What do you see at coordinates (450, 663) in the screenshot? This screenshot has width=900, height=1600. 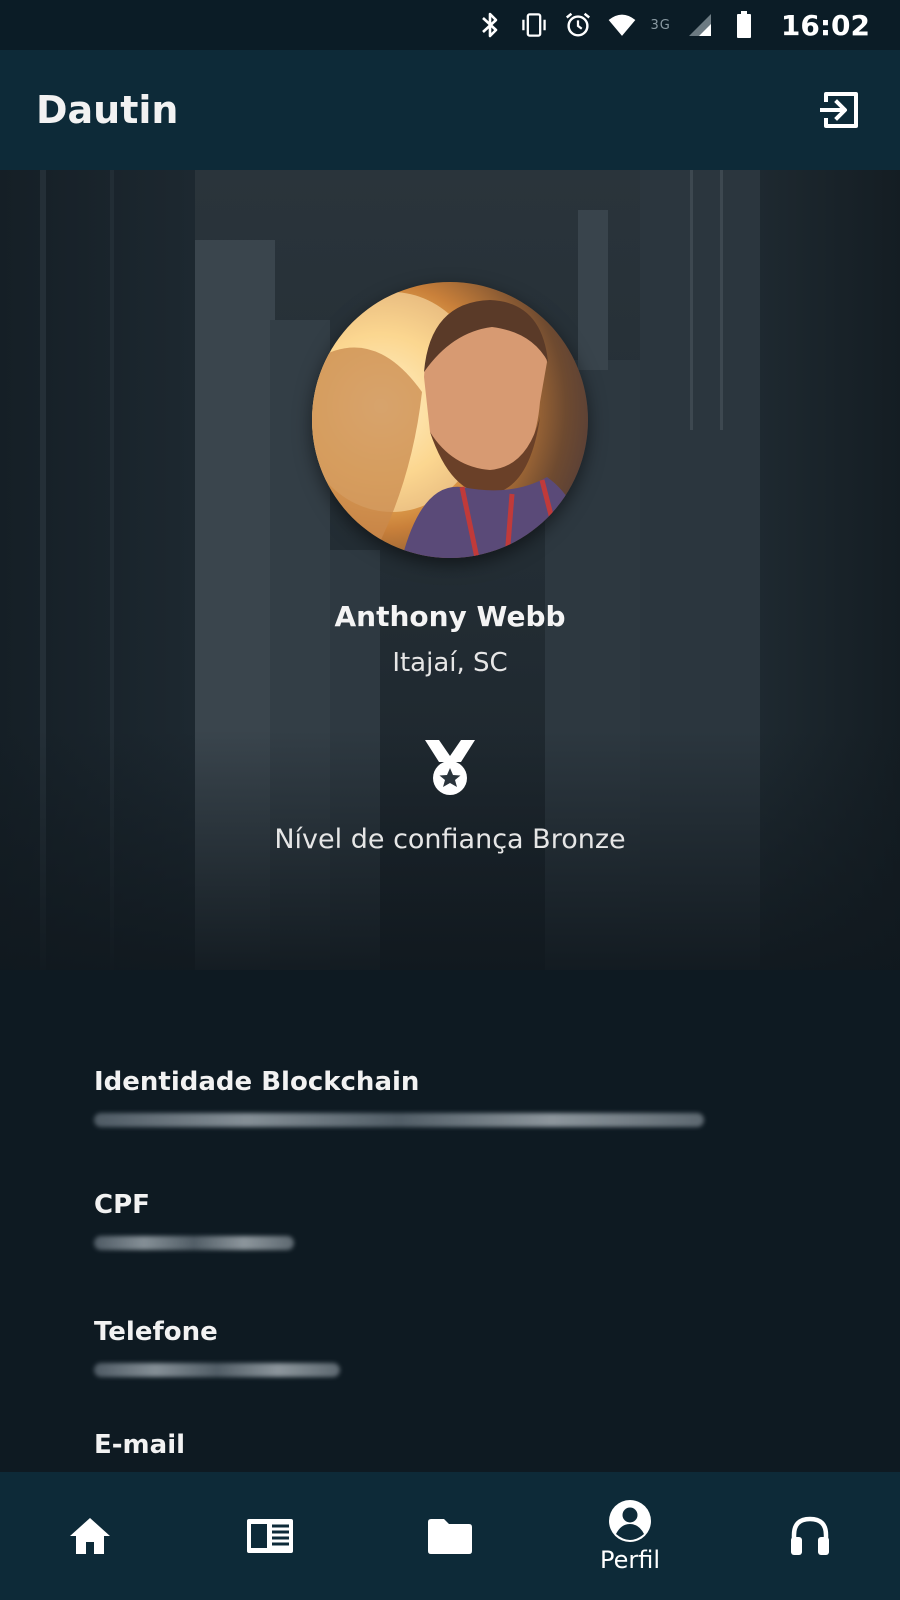 I see `user-location: Itajaí, SC` at bounding box center [450, 663].